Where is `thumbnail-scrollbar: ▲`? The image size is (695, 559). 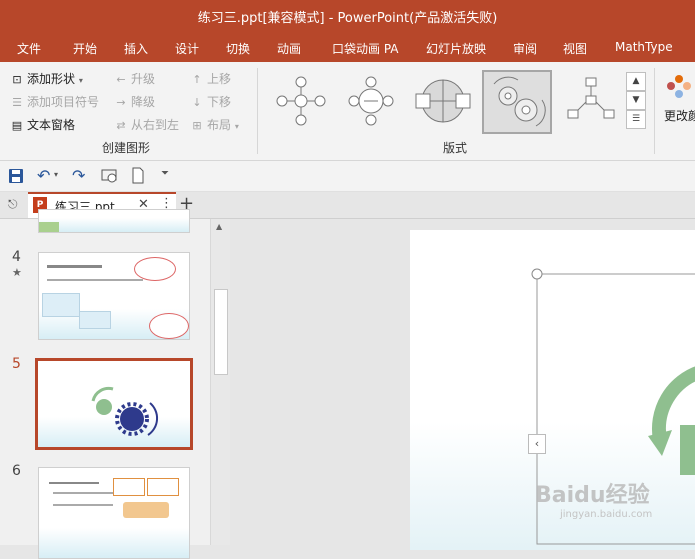
thumbnail-scrollbar: ▲ is located at coordinates (220, 382).